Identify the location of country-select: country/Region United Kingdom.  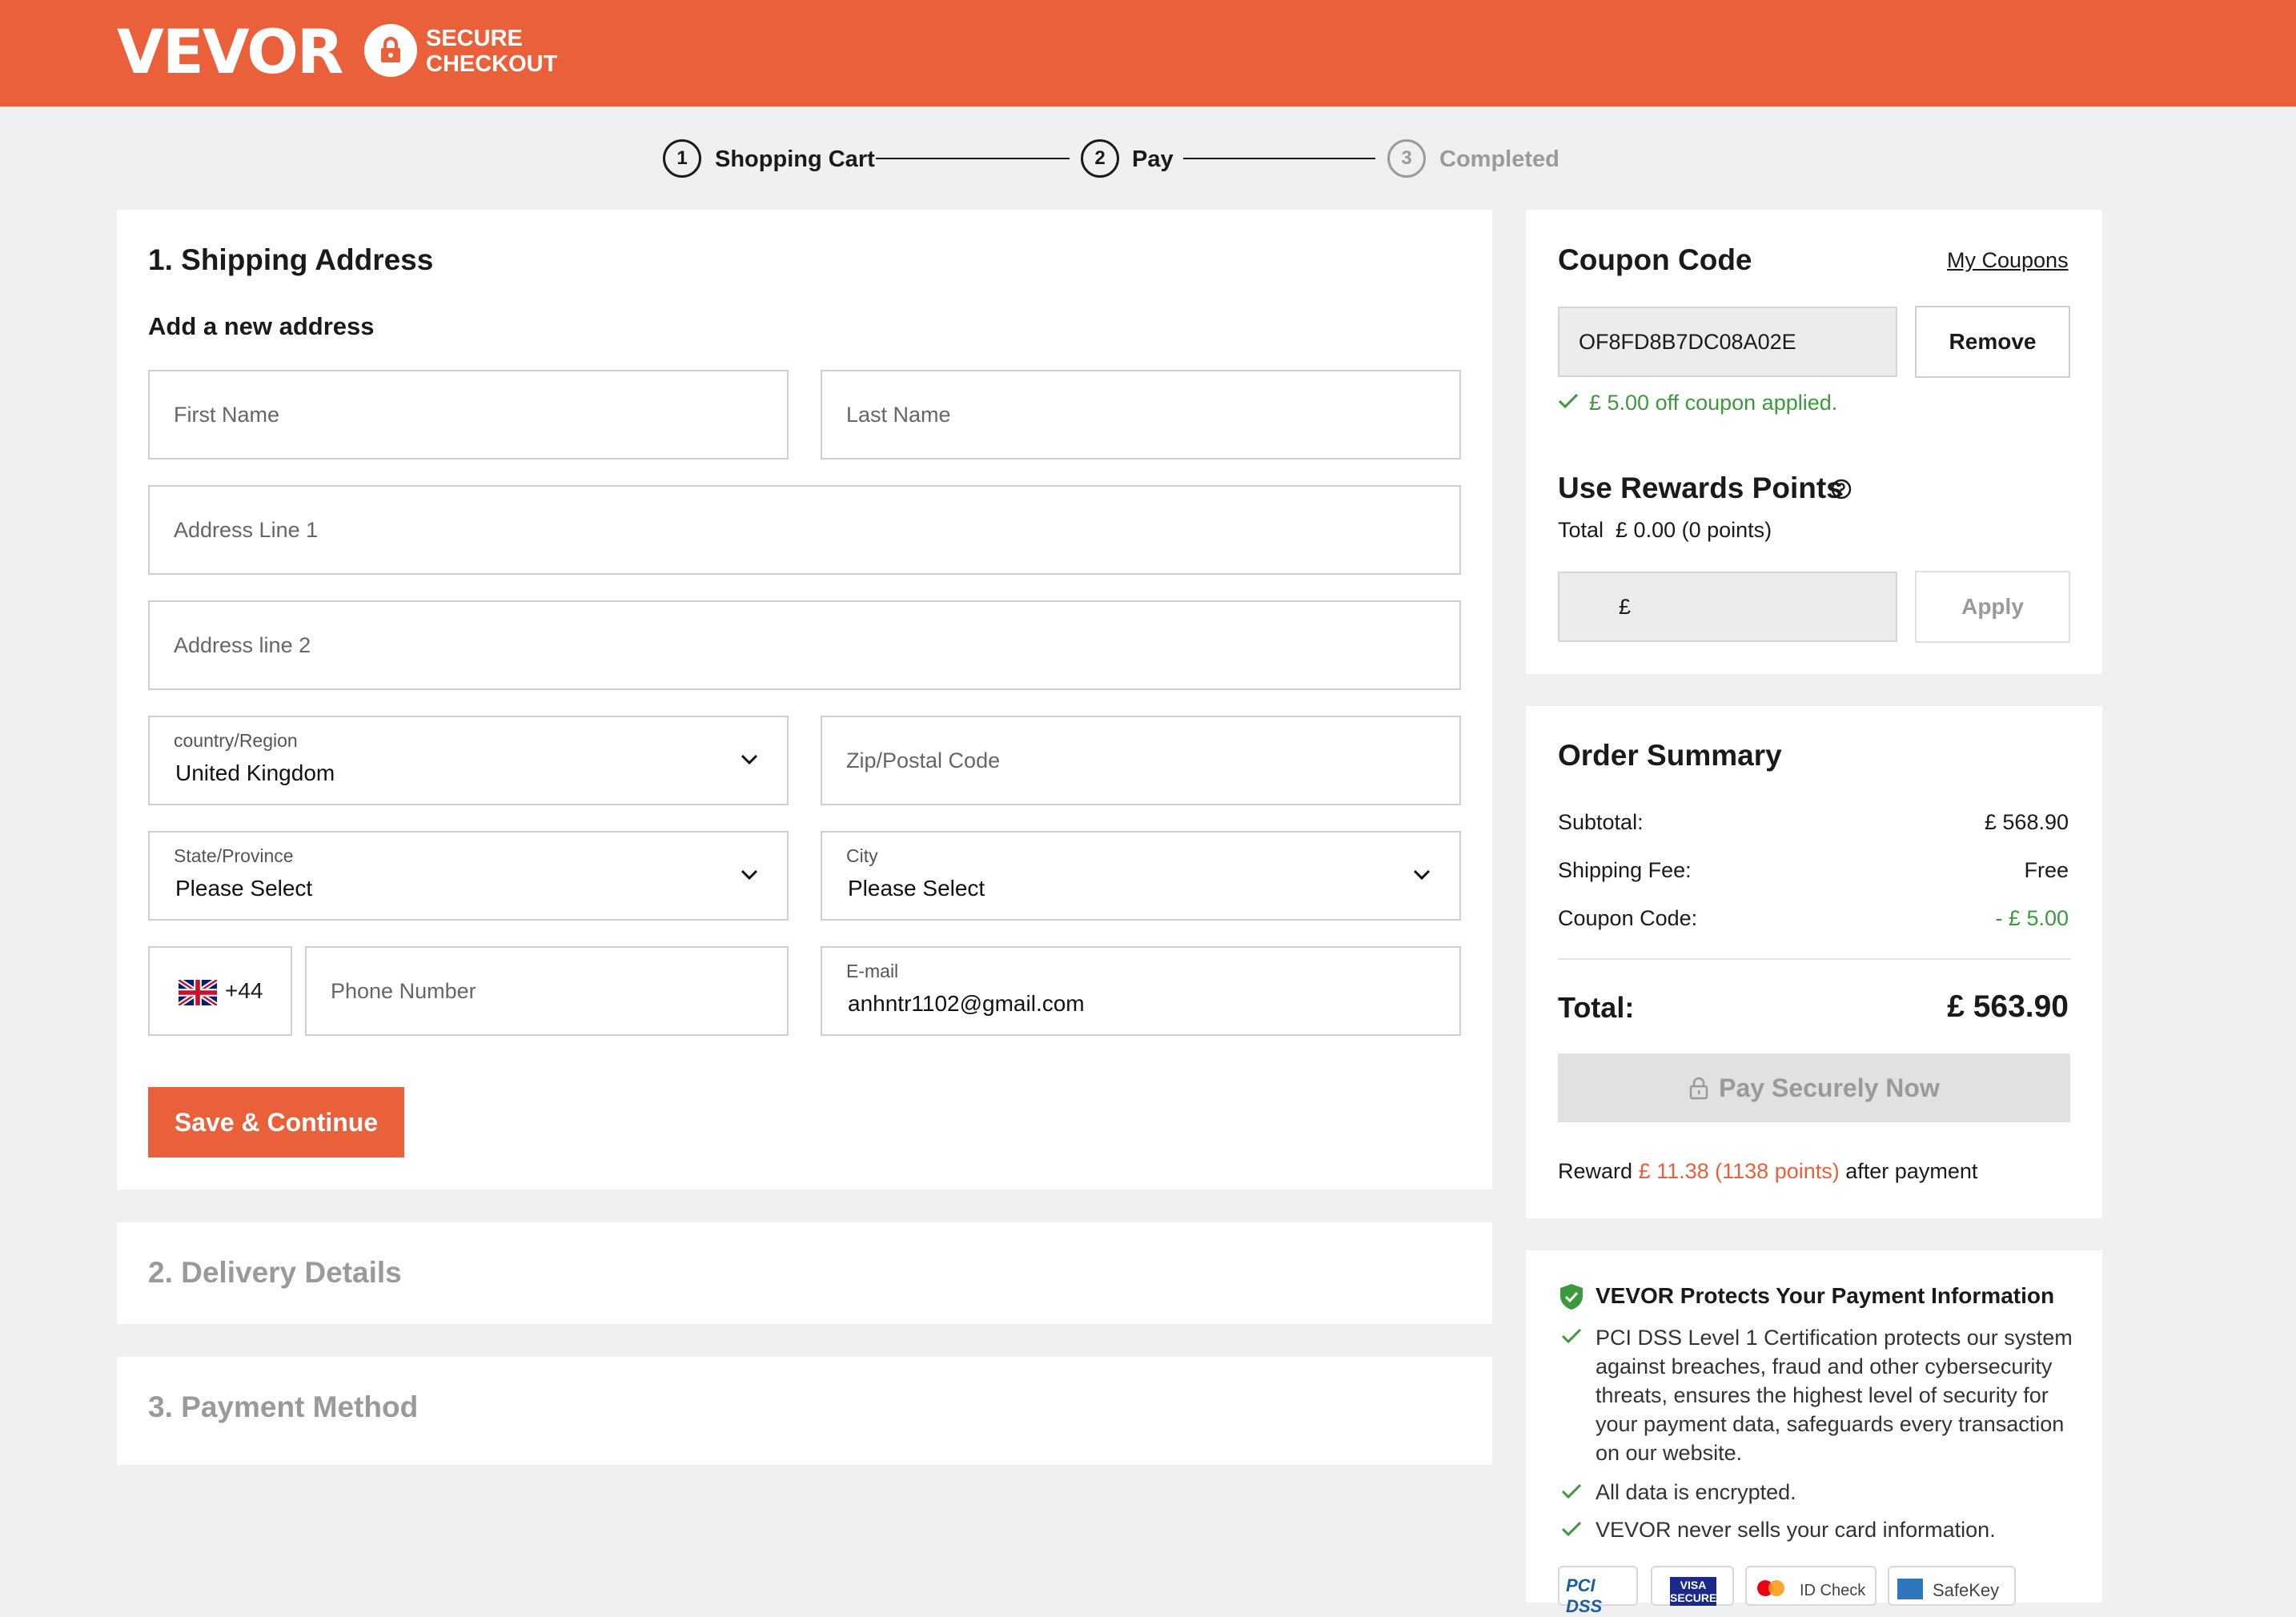
(468, 760).